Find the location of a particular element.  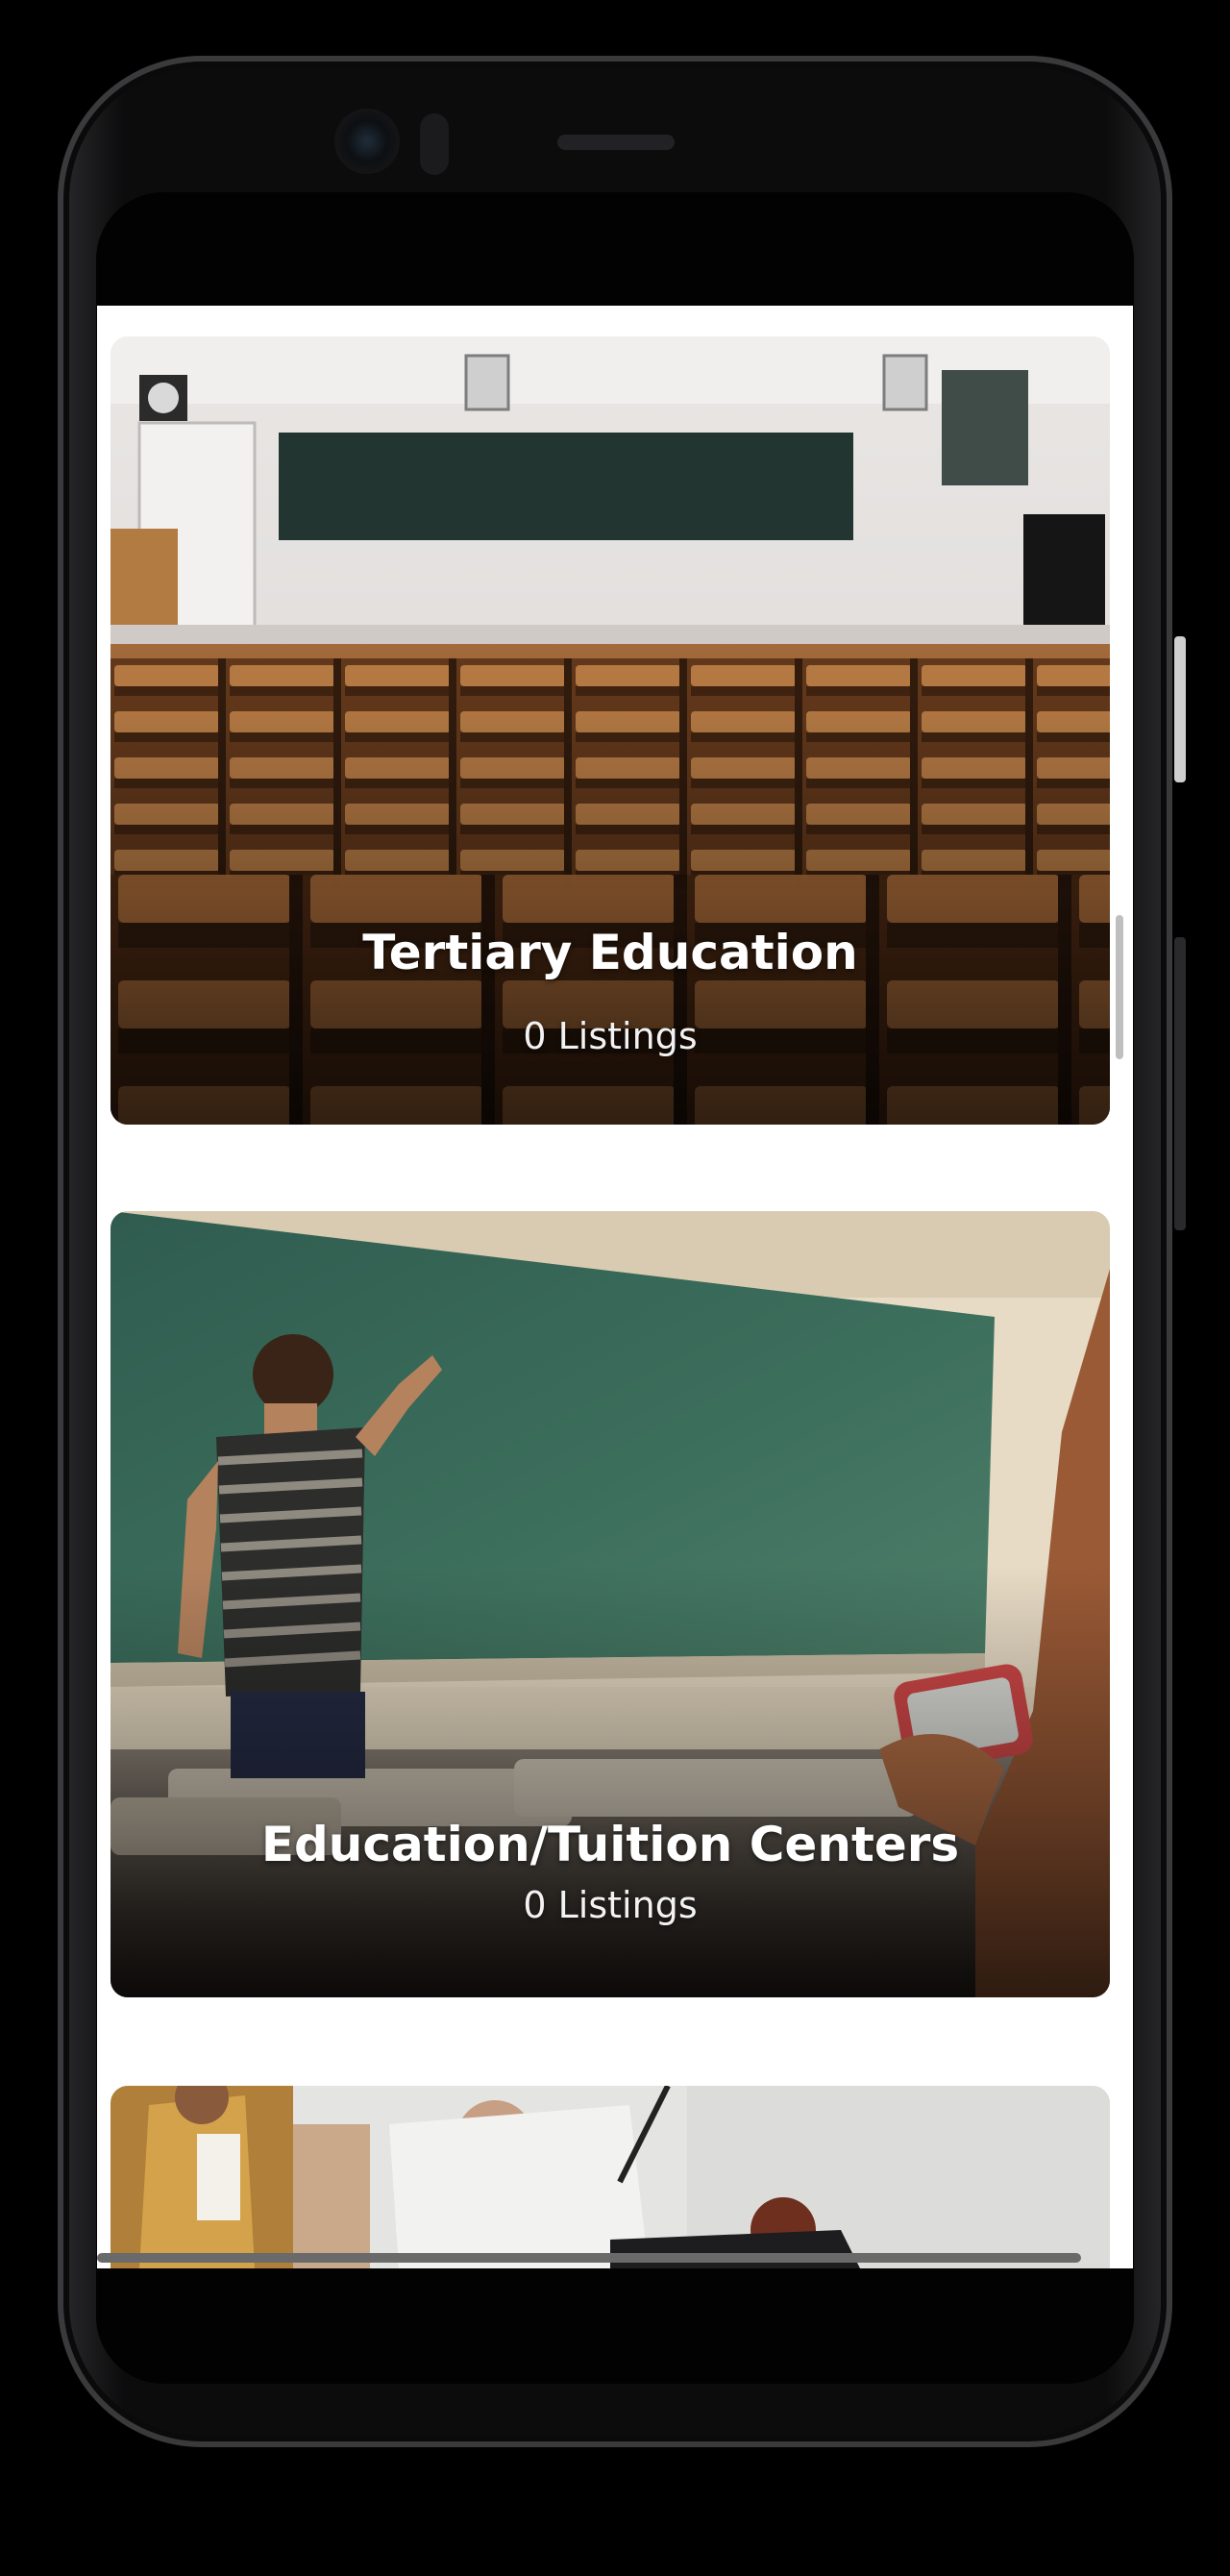

power-button is located at coordinates (1180, 709).